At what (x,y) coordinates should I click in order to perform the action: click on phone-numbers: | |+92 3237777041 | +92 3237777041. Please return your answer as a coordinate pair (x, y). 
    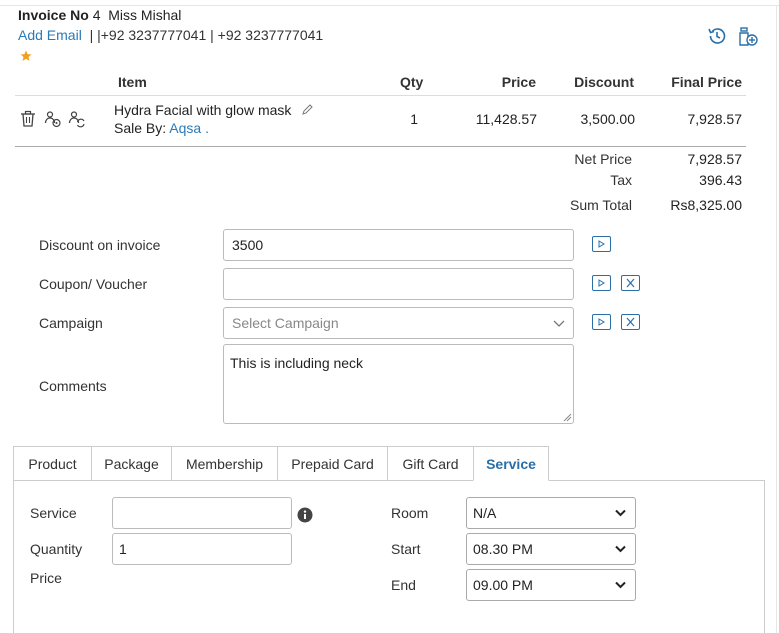
    Looking at the image, I should click on (206, 35).